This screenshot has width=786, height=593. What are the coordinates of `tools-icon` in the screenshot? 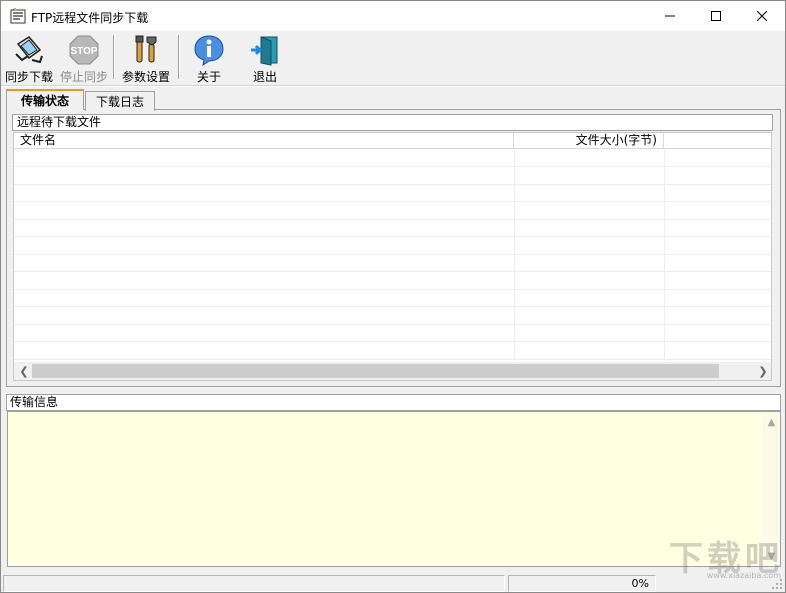 It's located at (146, 50).